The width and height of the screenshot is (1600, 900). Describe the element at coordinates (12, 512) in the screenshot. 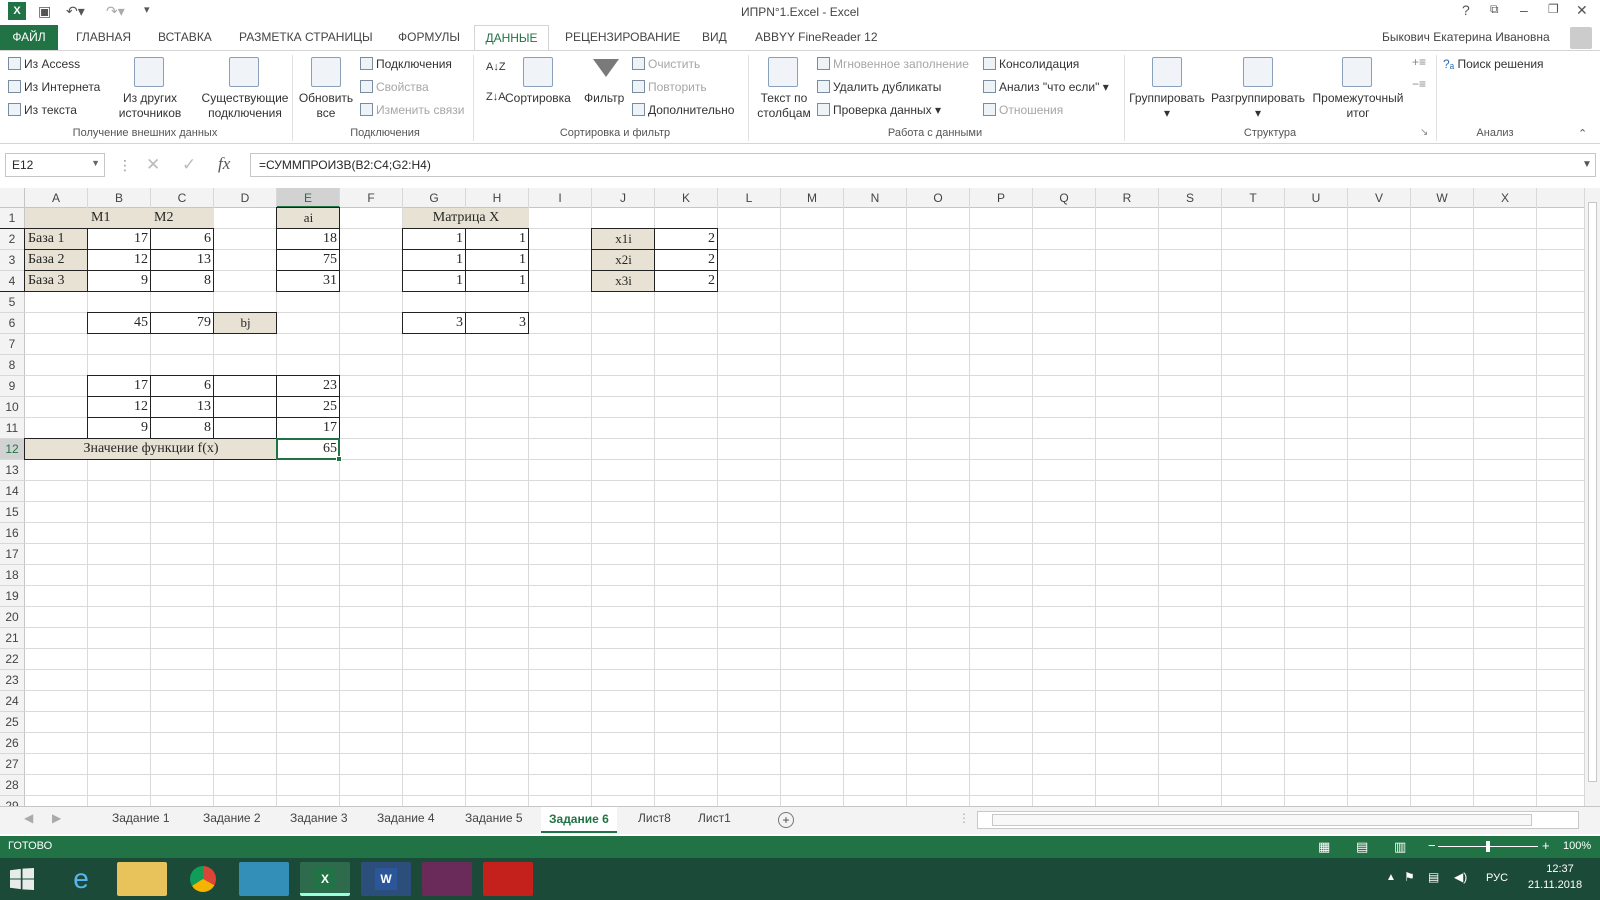

I see `row-header-15: 15` at that location.